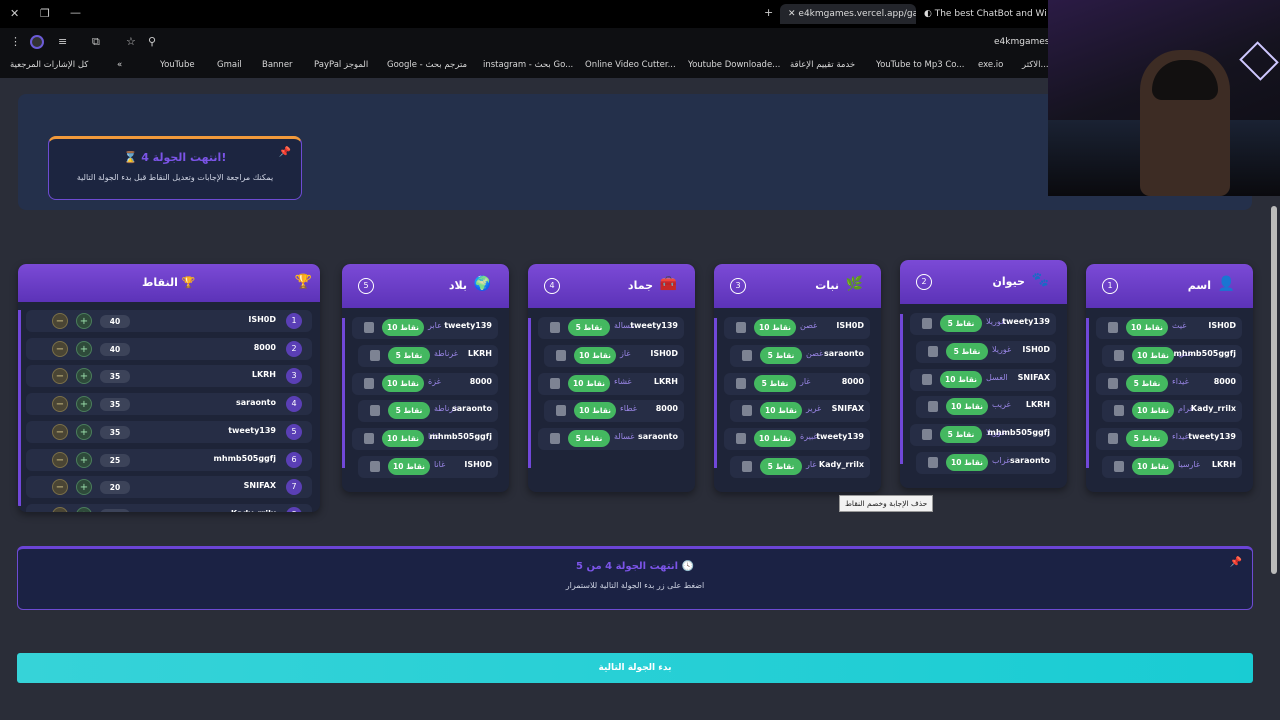 The image size is (1280, 720). What do you see at coordinates (177, 65) in the screenshot?
I see `bookmark-youtube: YouTube` at bounding box center [177, 65].